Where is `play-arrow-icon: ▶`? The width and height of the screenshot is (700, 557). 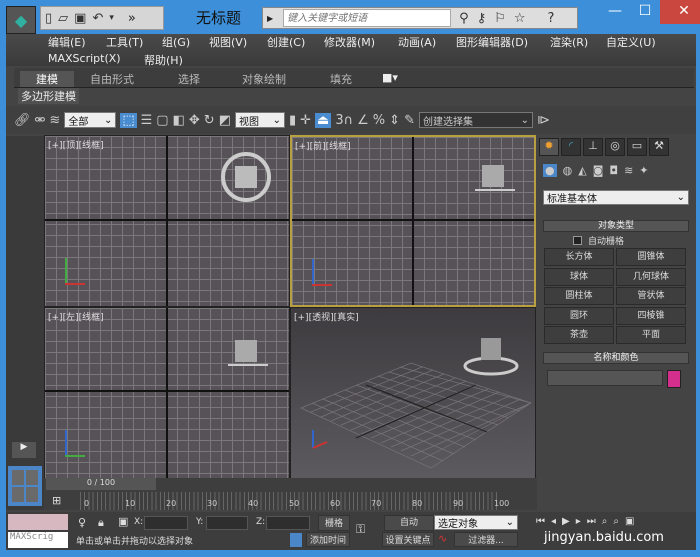 play-arrow-icon: ▶ is located at coordinates (24, 450).